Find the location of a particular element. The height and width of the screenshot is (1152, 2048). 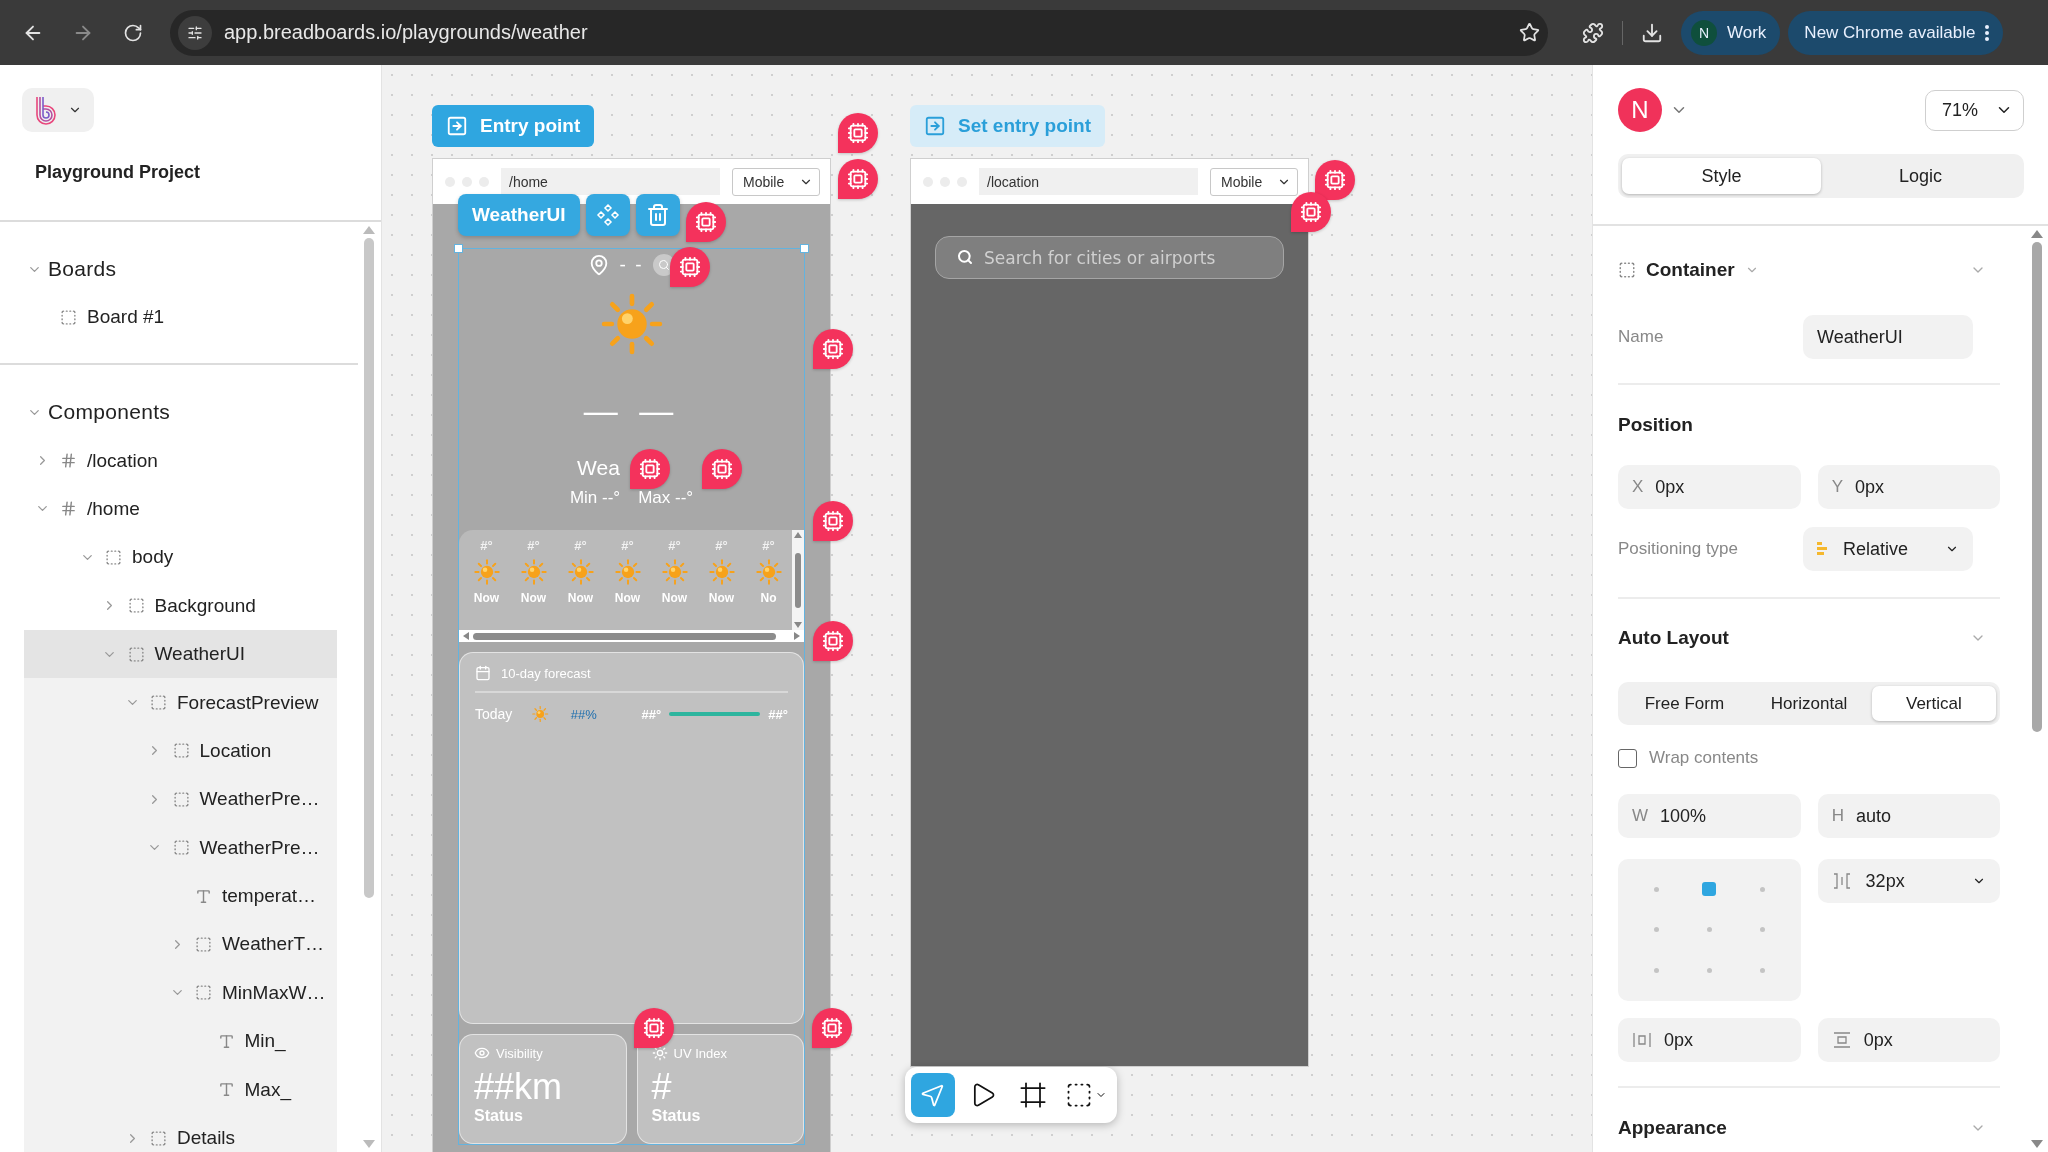

profile-avatar: N is located at coordinates (1704, 32).